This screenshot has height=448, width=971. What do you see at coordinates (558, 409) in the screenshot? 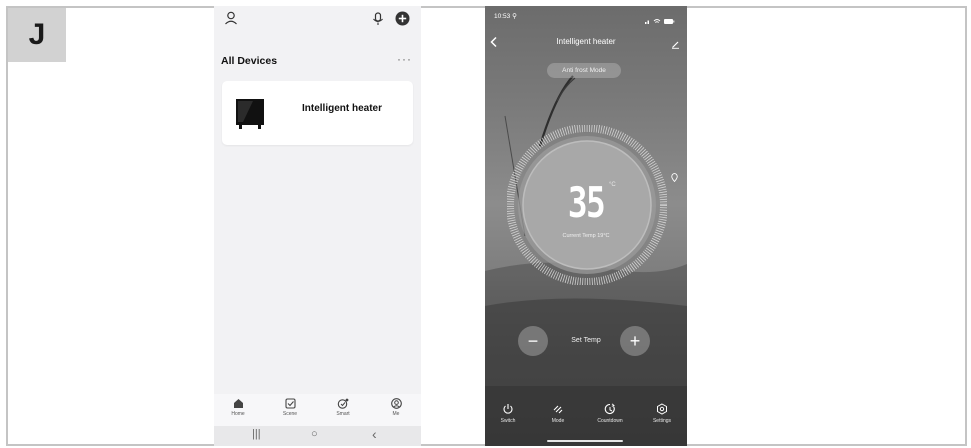
I see `mode-icon` at bounding box center [558, 409].